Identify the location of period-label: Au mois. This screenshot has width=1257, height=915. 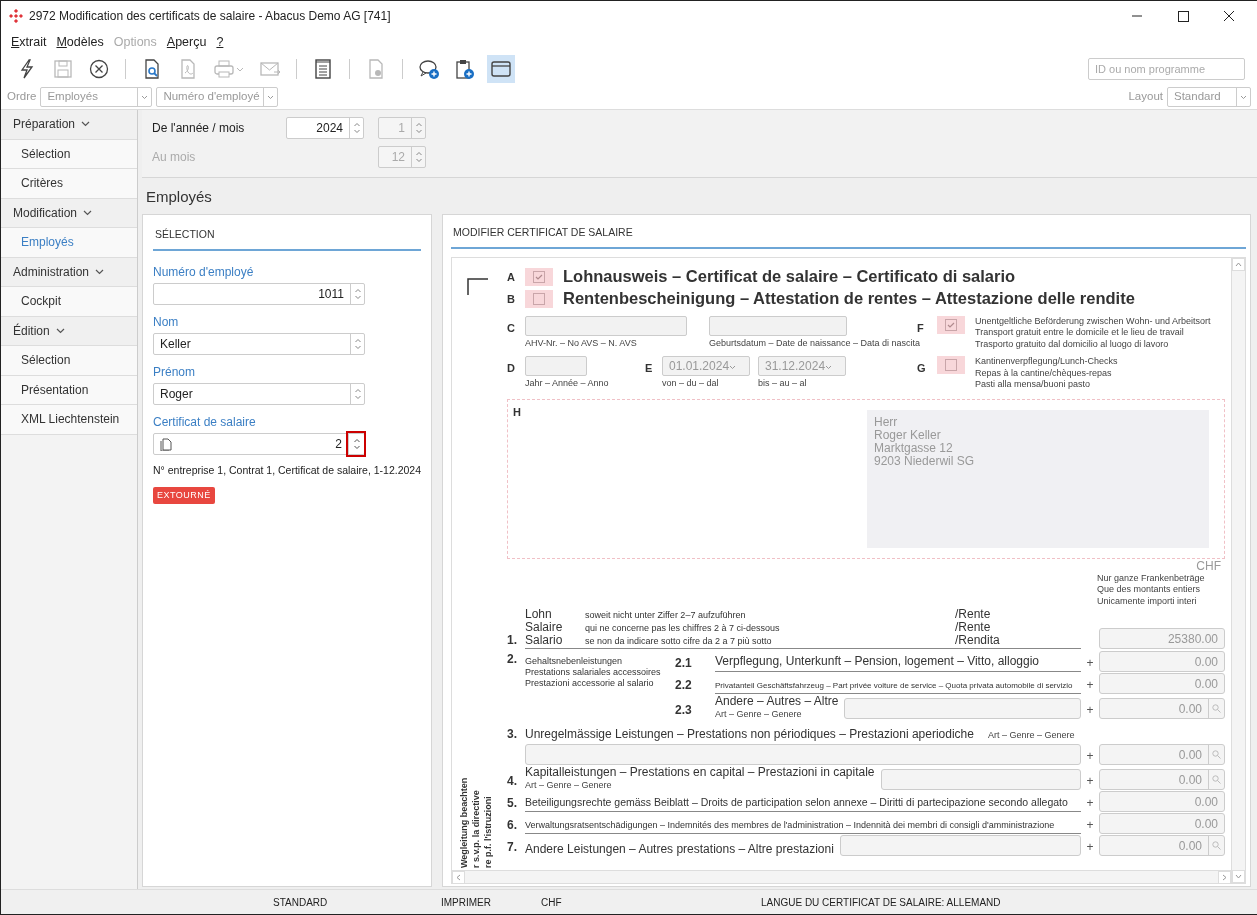
(174, 157).